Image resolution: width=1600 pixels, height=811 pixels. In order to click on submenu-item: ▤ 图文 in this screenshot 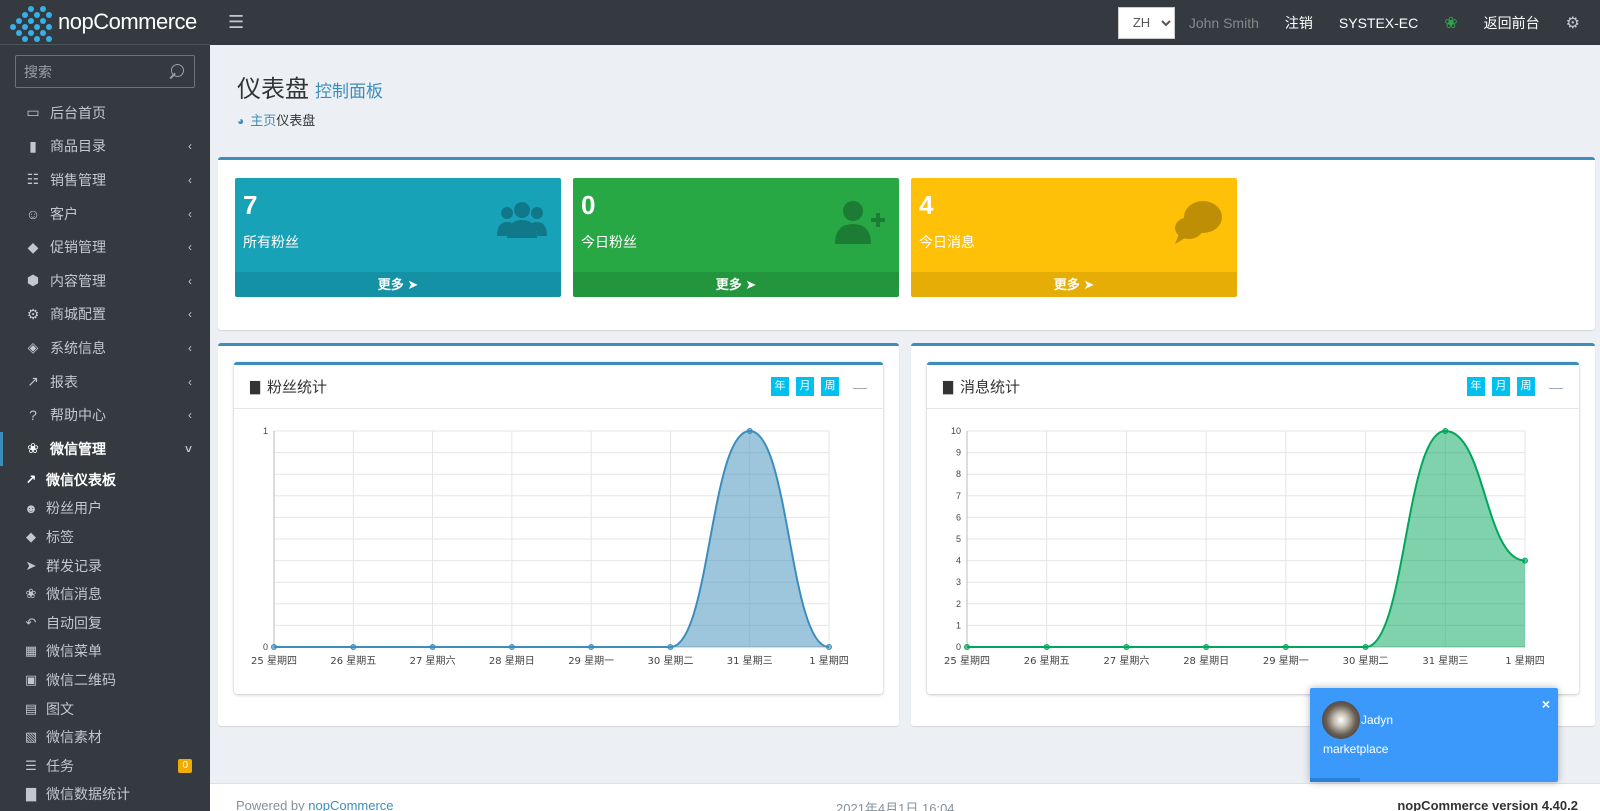, I will do `click(105, 708)`.